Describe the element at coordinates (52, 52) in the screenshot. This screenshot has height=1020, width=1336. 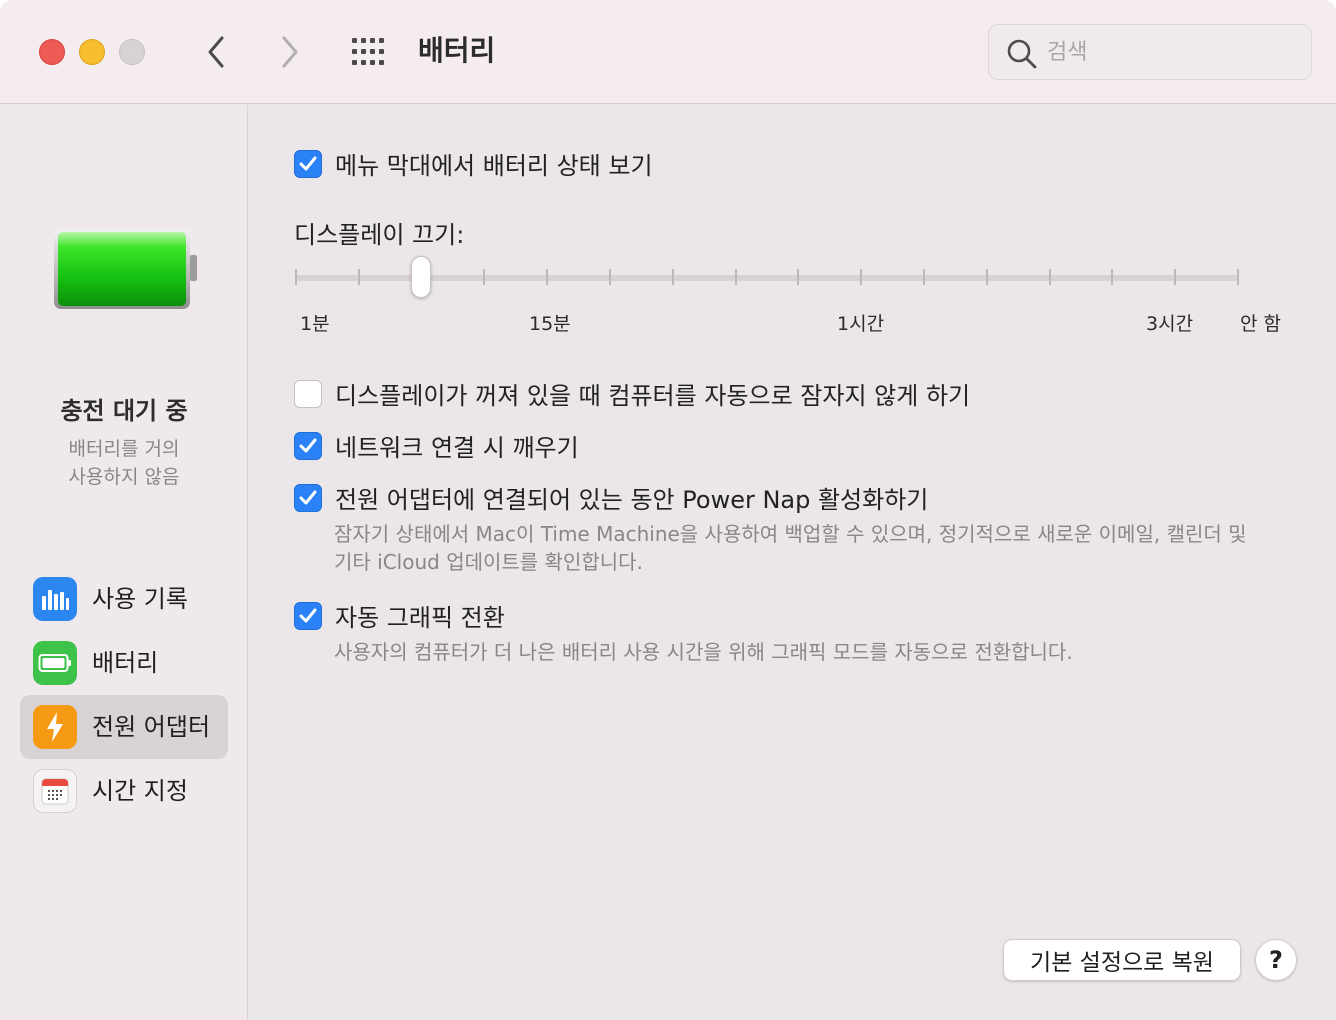
I see `close-window-button` at that location.